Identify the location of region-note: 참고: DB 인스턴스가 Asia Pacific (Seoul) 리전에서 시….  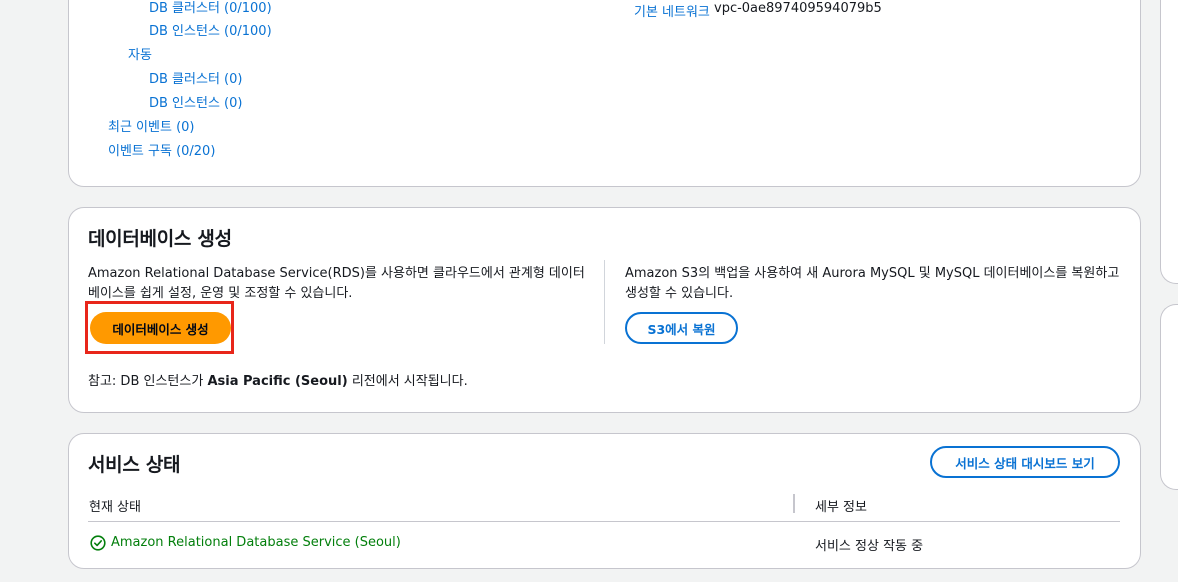
(278, 379).